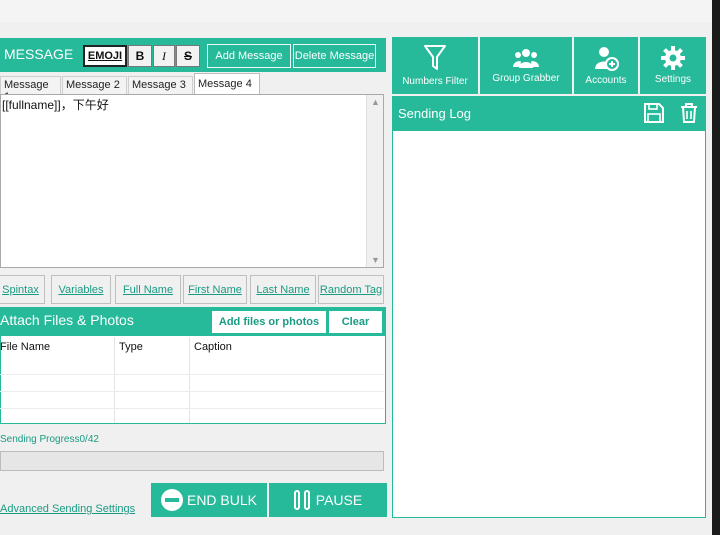  What do you see at coordinates (269, 322) in the screenshot?
I see `add-files-button: Add files or photos` at bounding box center [269, 322].